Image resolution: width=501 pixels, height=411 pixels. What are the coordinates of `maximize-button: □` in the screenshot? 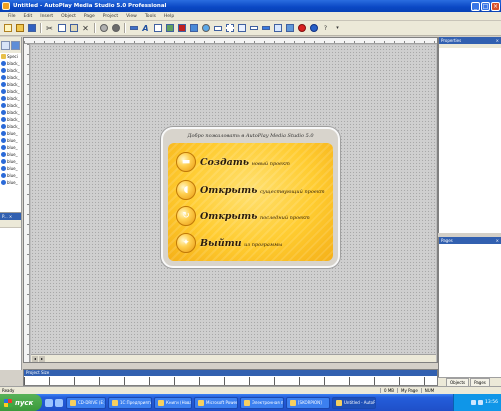 It's located at (485, 6).